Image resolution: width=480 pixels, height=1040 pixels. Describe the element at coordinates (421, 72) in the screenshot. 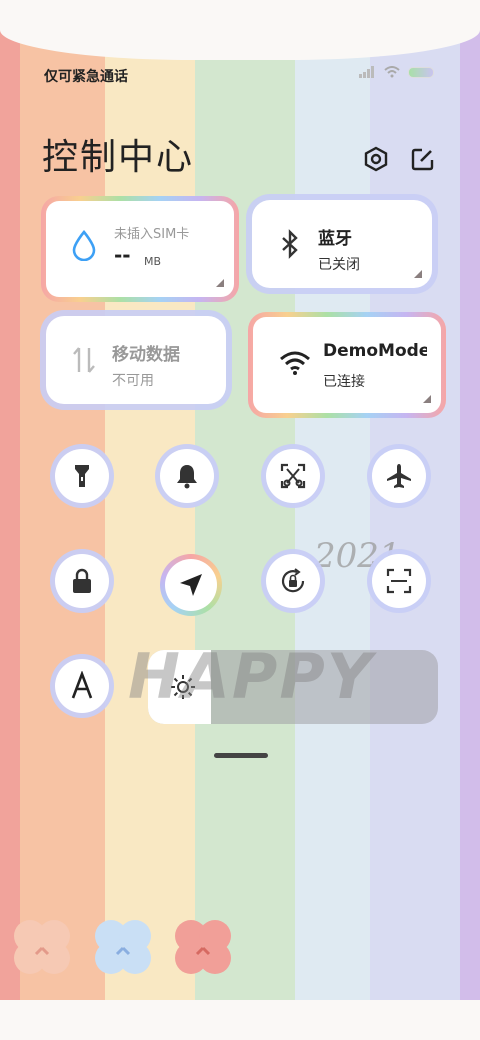

I see `battery-icon` at that location.